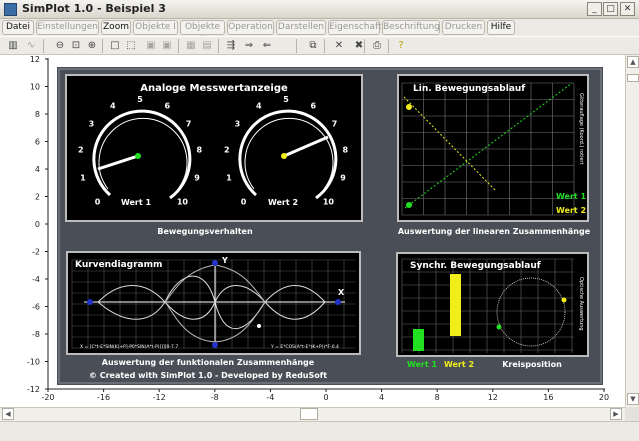 The height and width of the screenshot is (441, 639). Describe the element at coordinates (355, 27) in the screenshot. I see `menu-eigenschaft: Eigenschaft` at that location.